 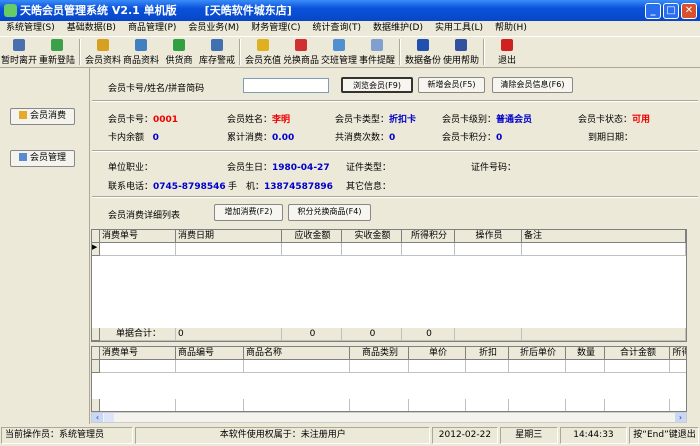 I want to click on clear-member-button: 清除会员信息(F6), so click(x=532, y=85).